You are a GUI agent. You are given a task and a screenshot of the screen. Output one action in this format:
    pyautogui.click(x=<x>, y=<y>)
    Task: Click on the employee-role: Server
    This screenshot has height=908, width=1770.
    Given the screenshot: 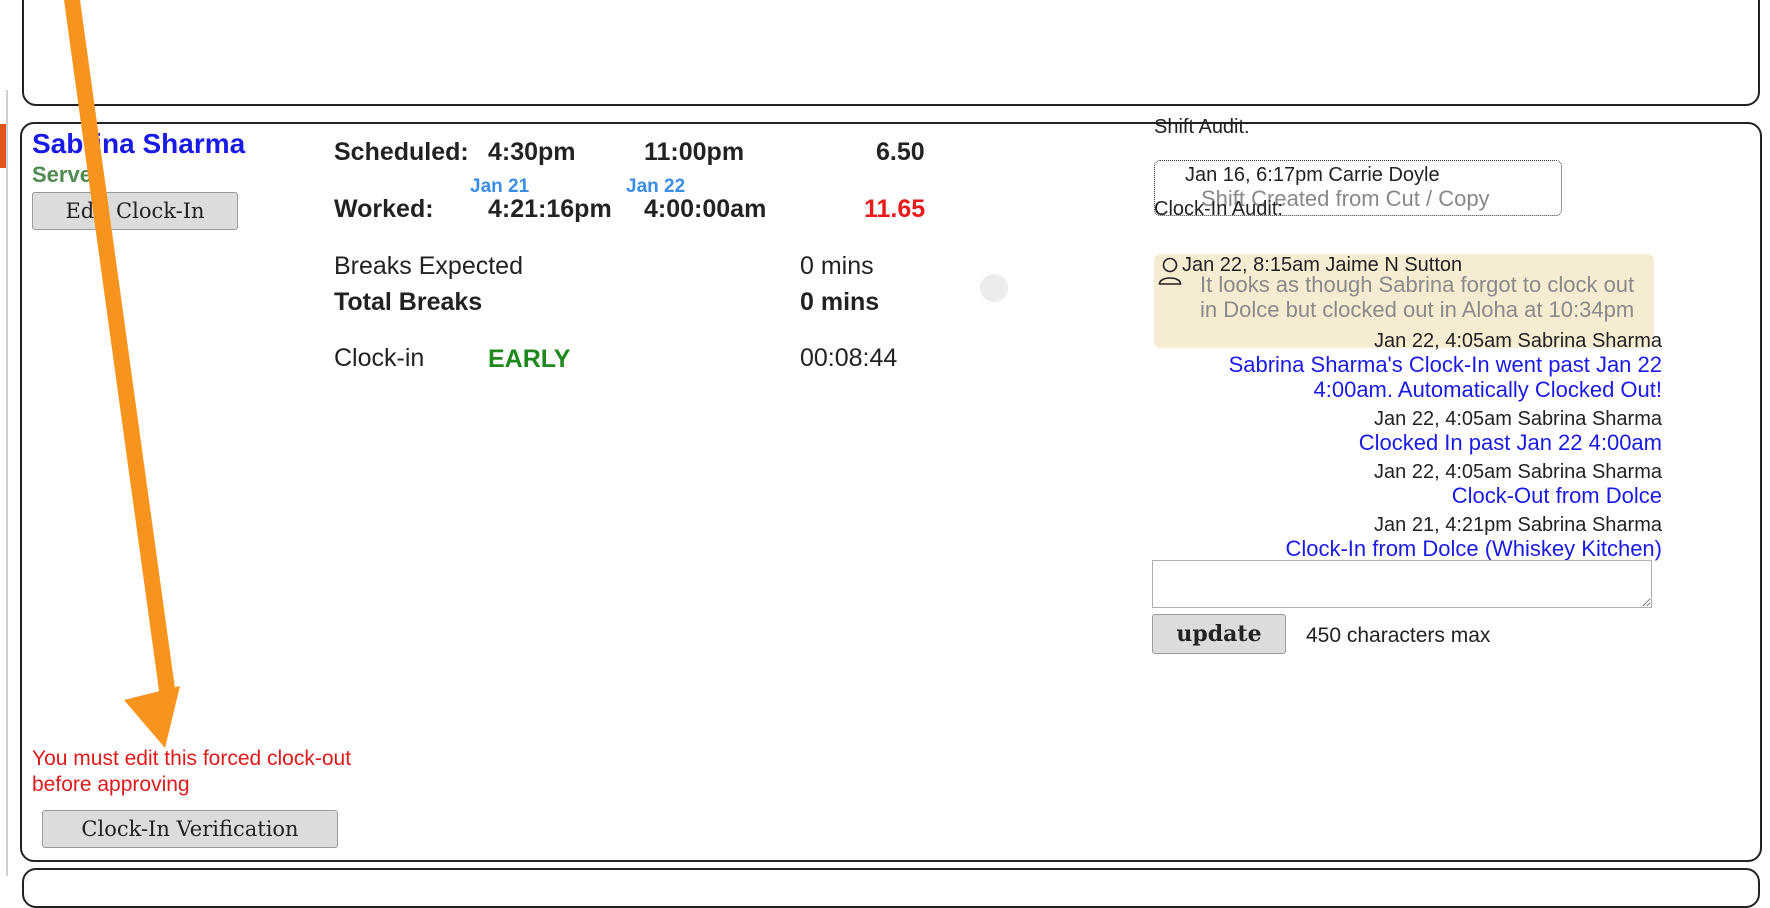 What is the action you would take?
    pyautogui.click(x=66, y=174)
    